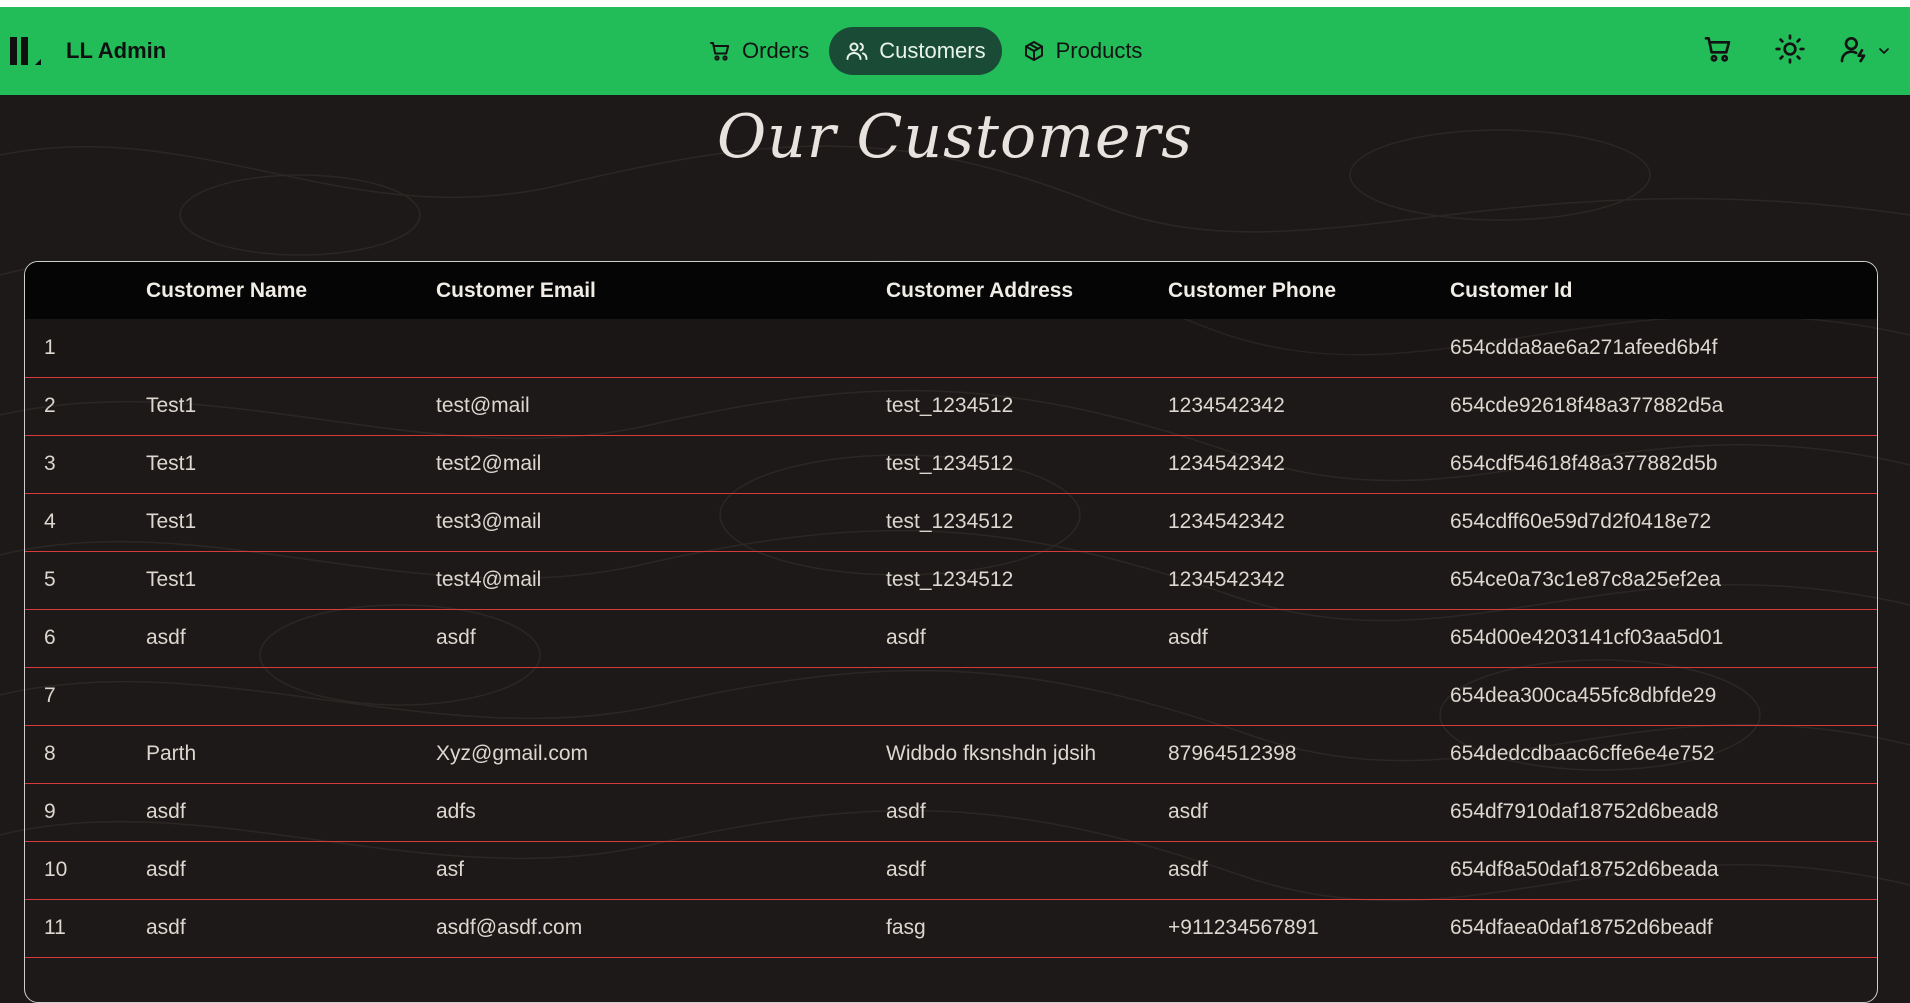 Image resolution: width=1910 pixels, height=1003 pixels. Describe the element at coordinates (1581, 927) in the screenshot. I see `cell-id: 654dfaea0daf18752d6beadf` at that location.